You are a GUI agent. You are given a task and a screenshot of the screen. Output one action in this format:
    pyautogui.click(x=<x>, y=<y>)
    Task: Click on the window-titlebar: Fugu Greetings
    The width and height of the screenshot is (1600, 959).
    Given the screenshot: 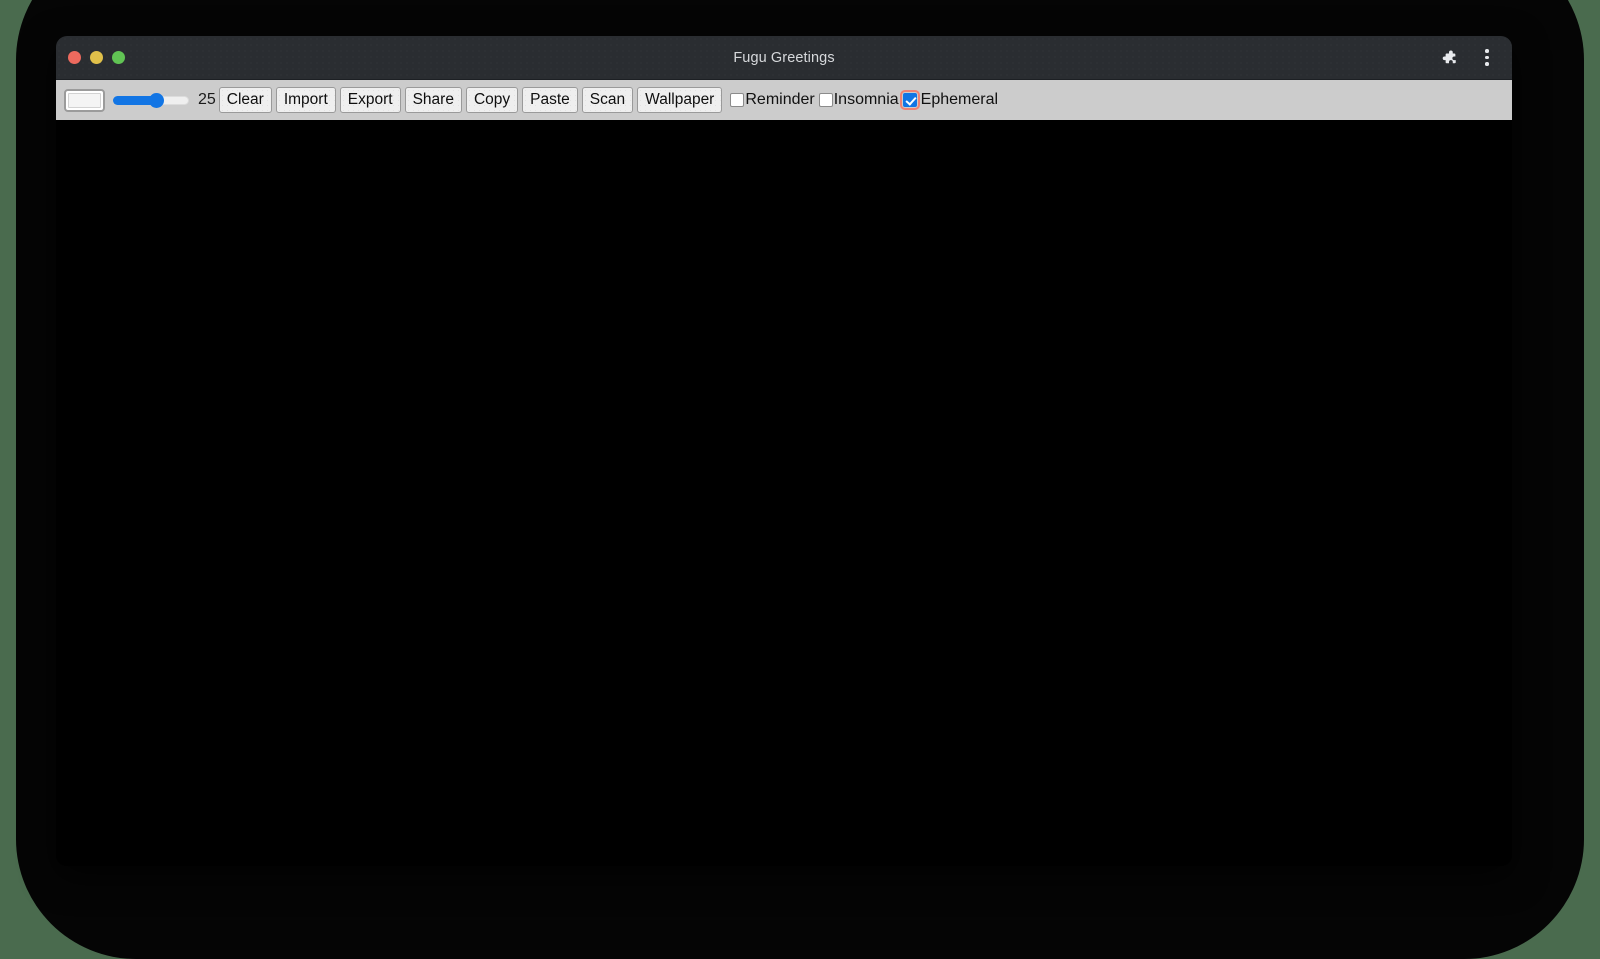 What is the action you would take?
    pyautogui.click(x=784, y=57)
    